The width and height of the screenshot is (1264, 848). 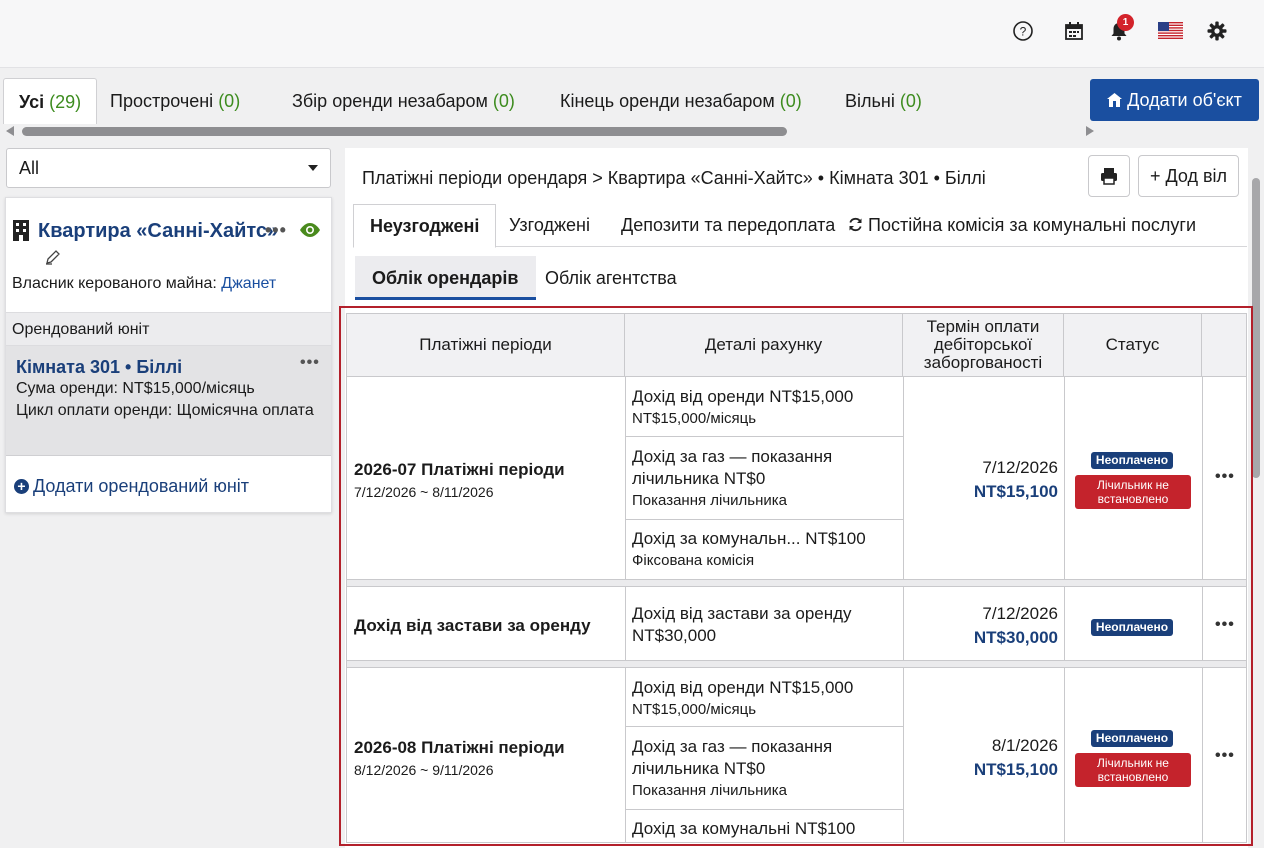 I want to click on property-title: Квартира «Санні-Хайтс», so click(x=158, y=231).